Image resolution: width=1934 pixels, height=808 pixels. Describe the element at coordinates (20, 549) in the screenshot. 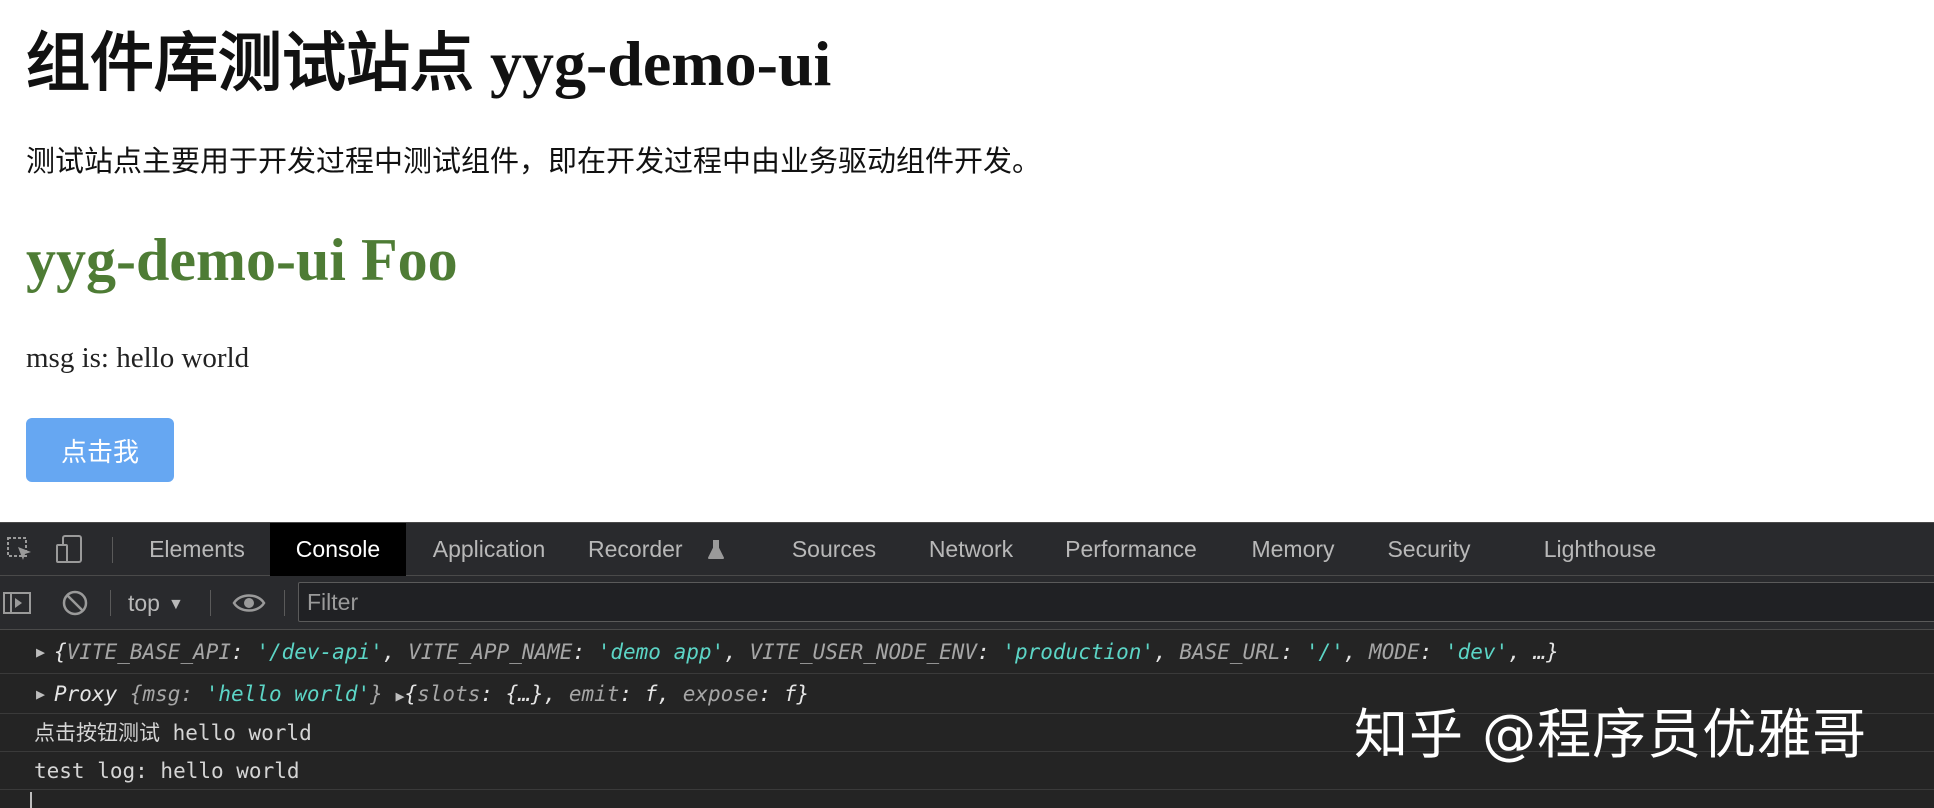

I see `inspect-element-icon` at that location.